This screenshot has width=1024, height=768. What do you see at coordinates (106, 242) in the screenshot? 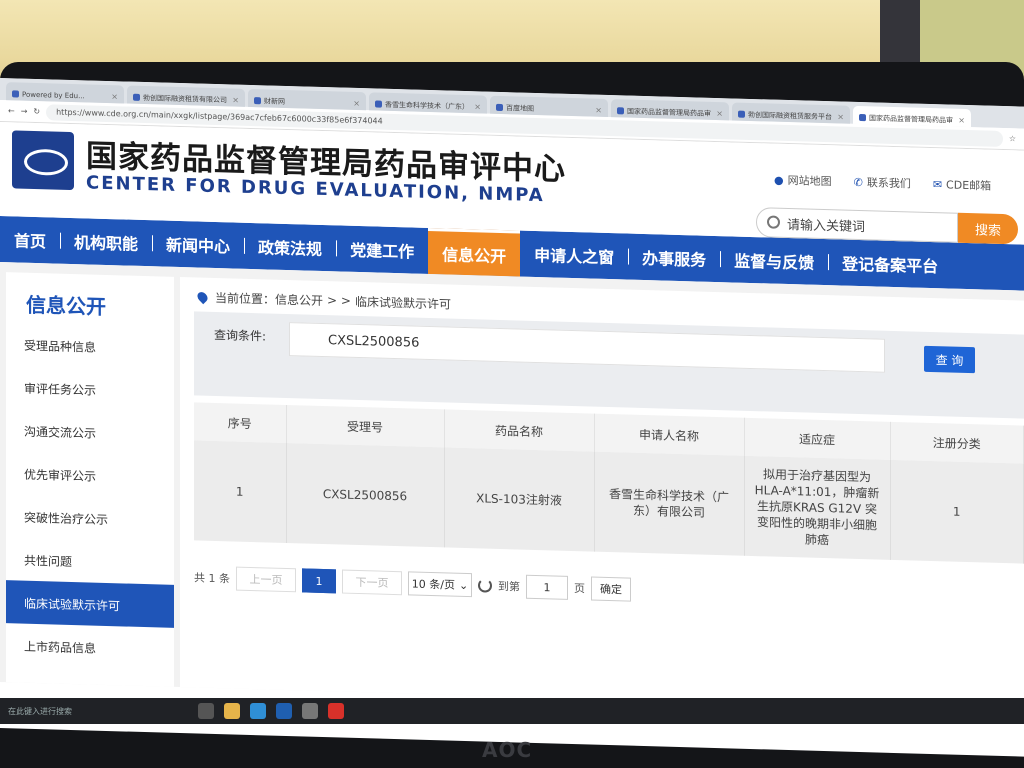
I see `nav-item-functions: 机构职能` at bounding box center [106, 242].